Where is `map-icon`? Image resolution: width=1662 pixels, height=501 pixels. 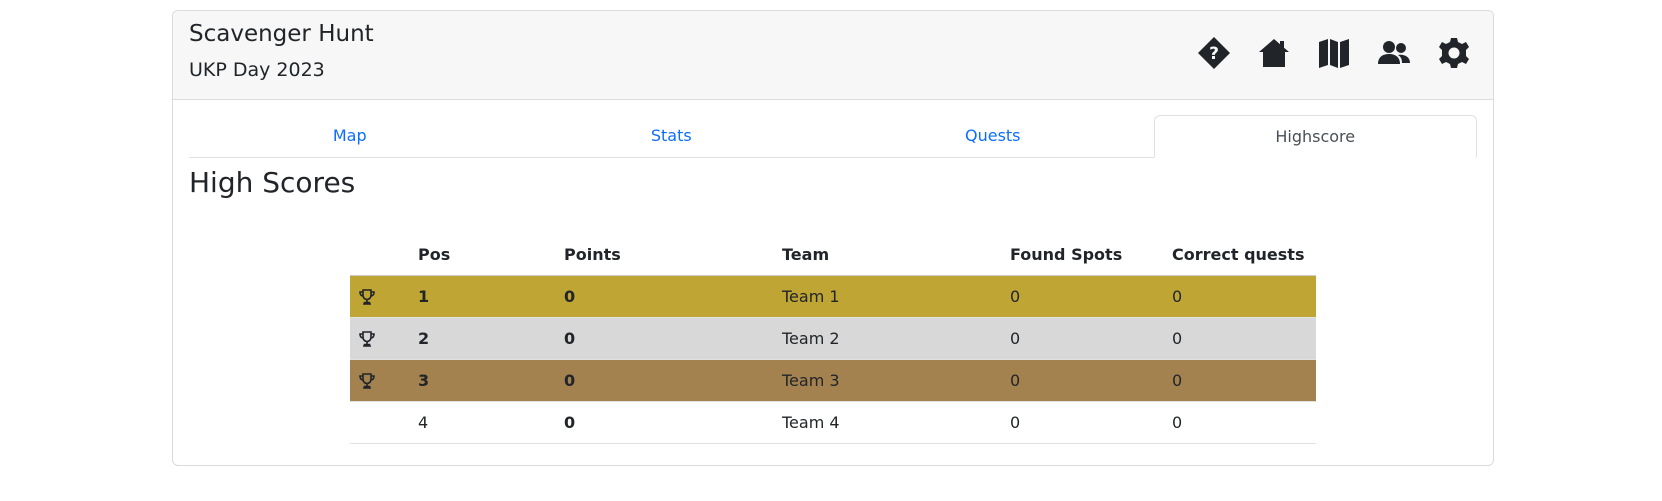
map-icon is located at coordinates (1334, 53).